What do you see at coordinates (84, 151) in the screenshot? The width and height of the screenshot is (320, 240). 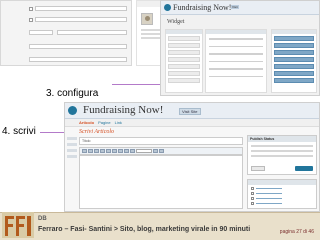 I see `bold-icon` at bounding box center [84, 151].